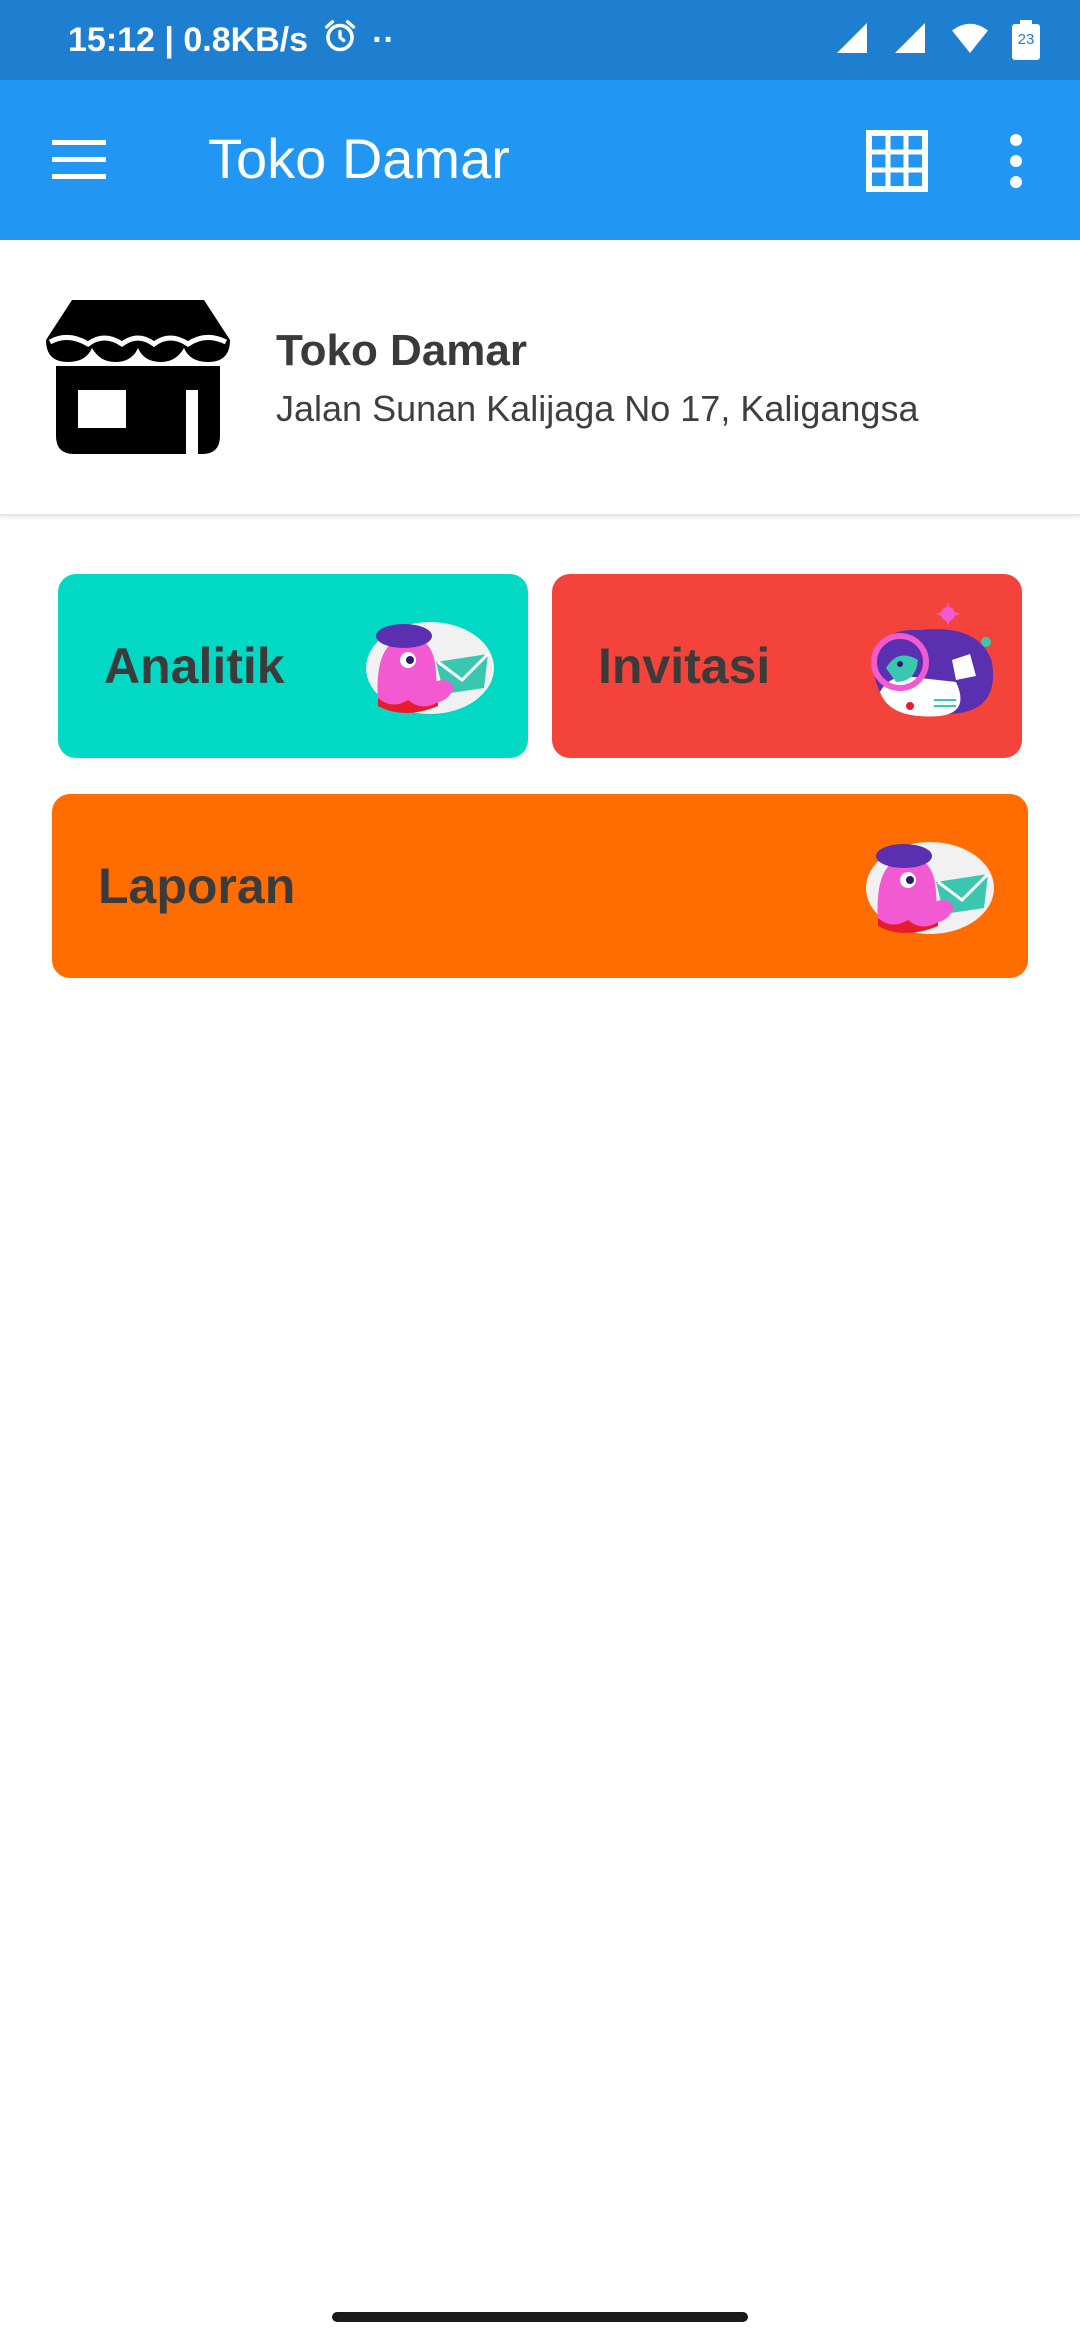  I want to click on battery-level: 23, so click(1026, 39).